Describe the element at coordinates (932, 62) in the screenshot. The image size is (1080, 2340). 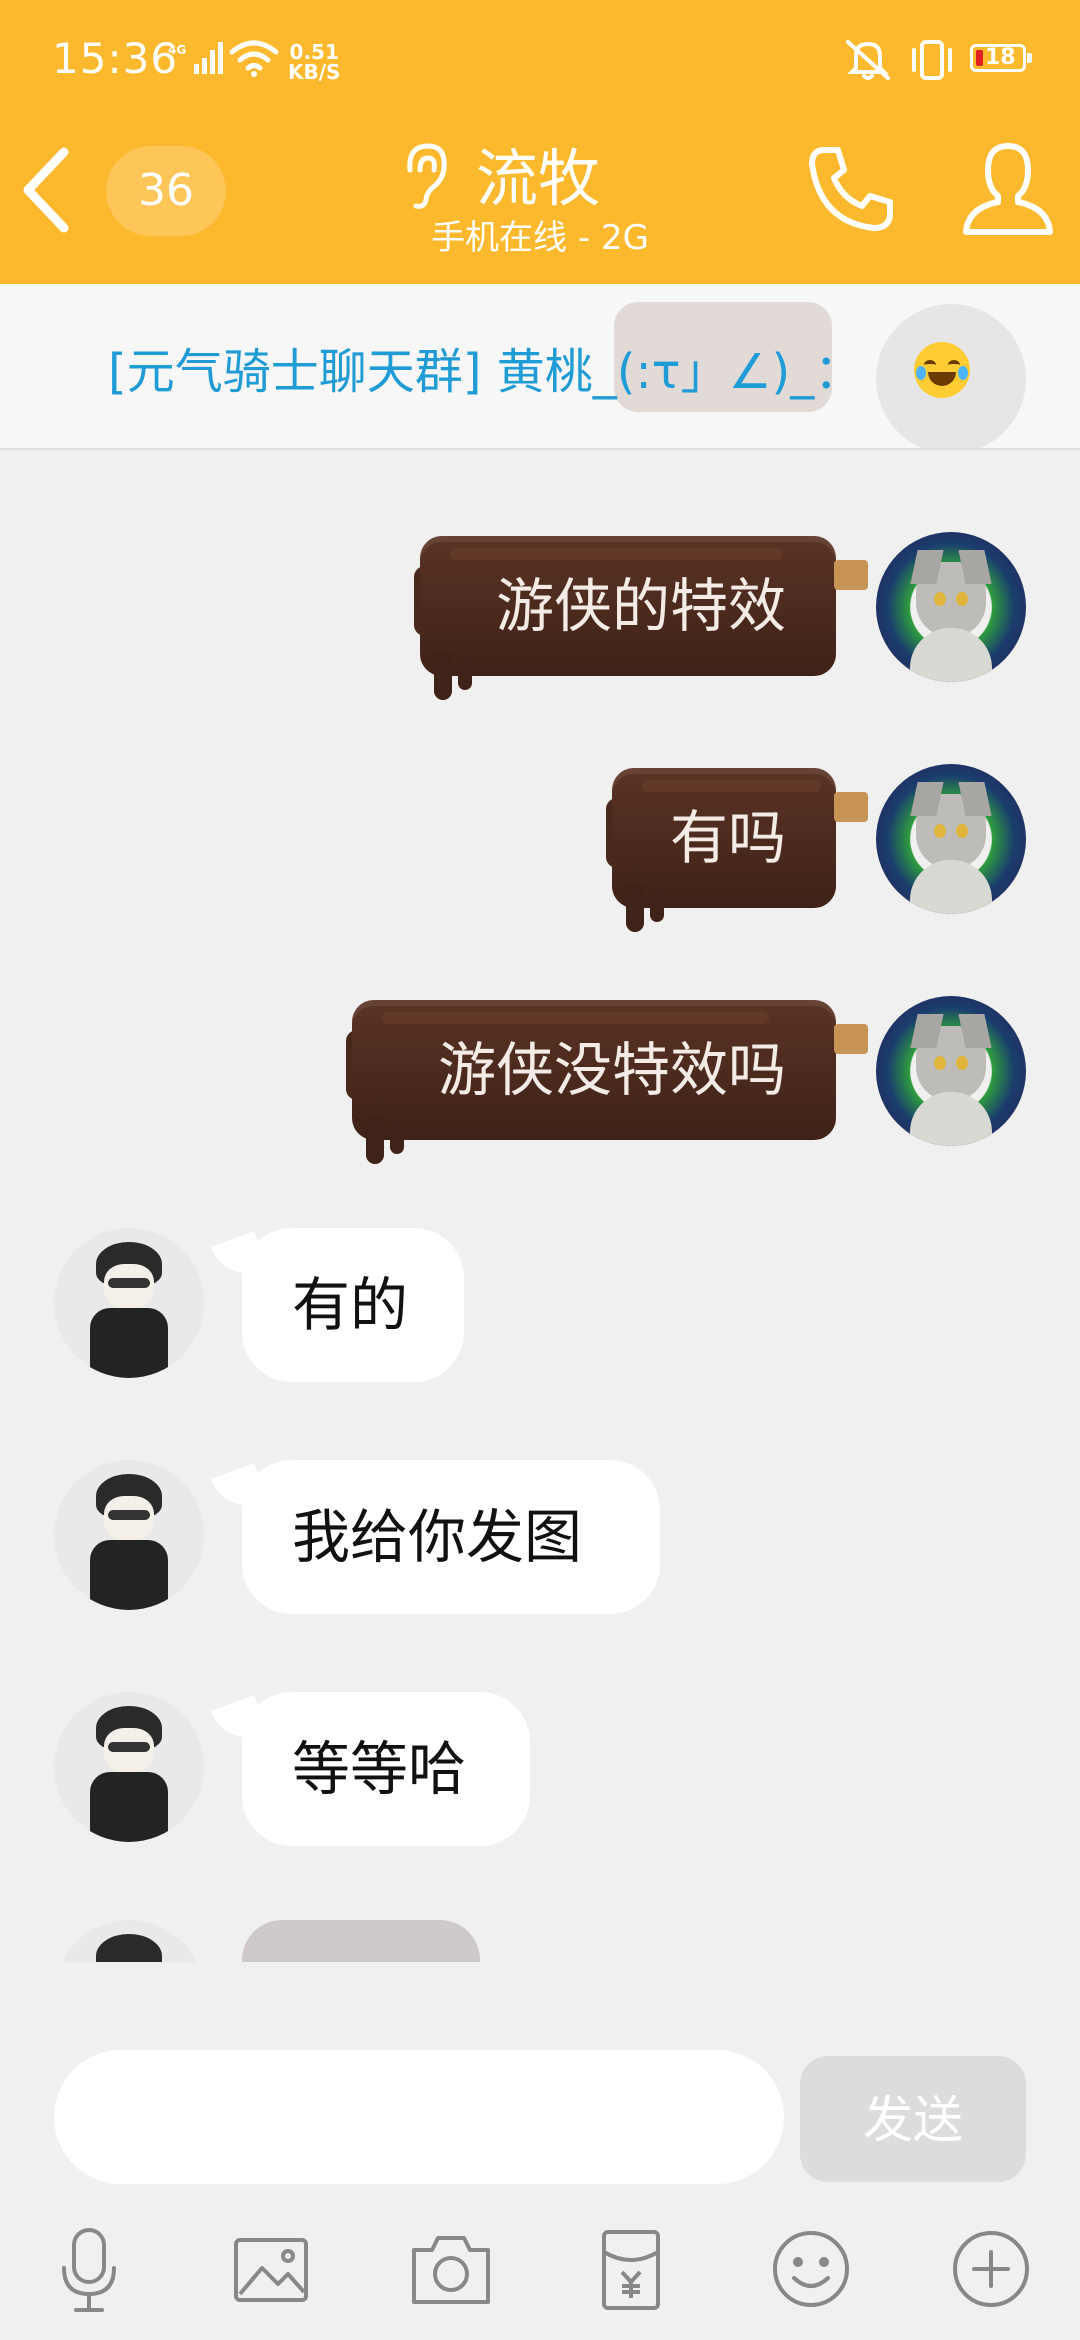
I see `vibrate-icon` at that location.